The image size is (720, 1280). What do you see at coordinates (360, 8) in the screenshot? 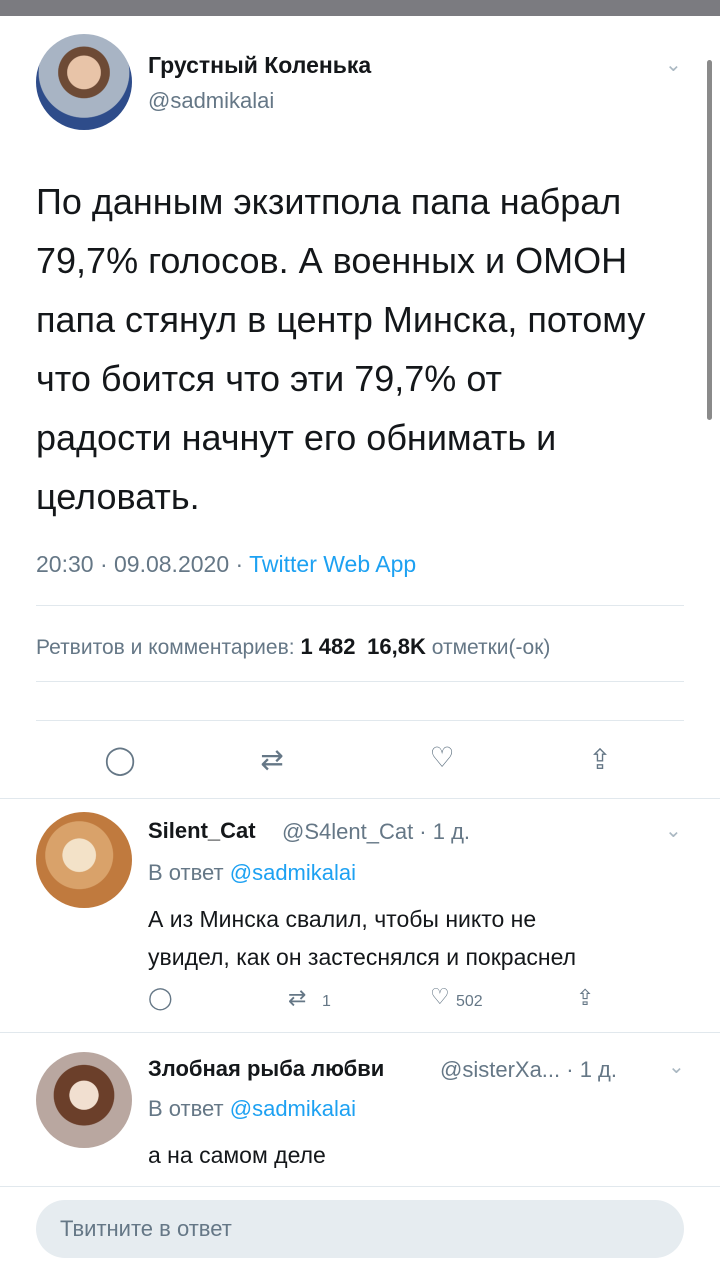
I see `status-bar` at bounding box center [360, 8].